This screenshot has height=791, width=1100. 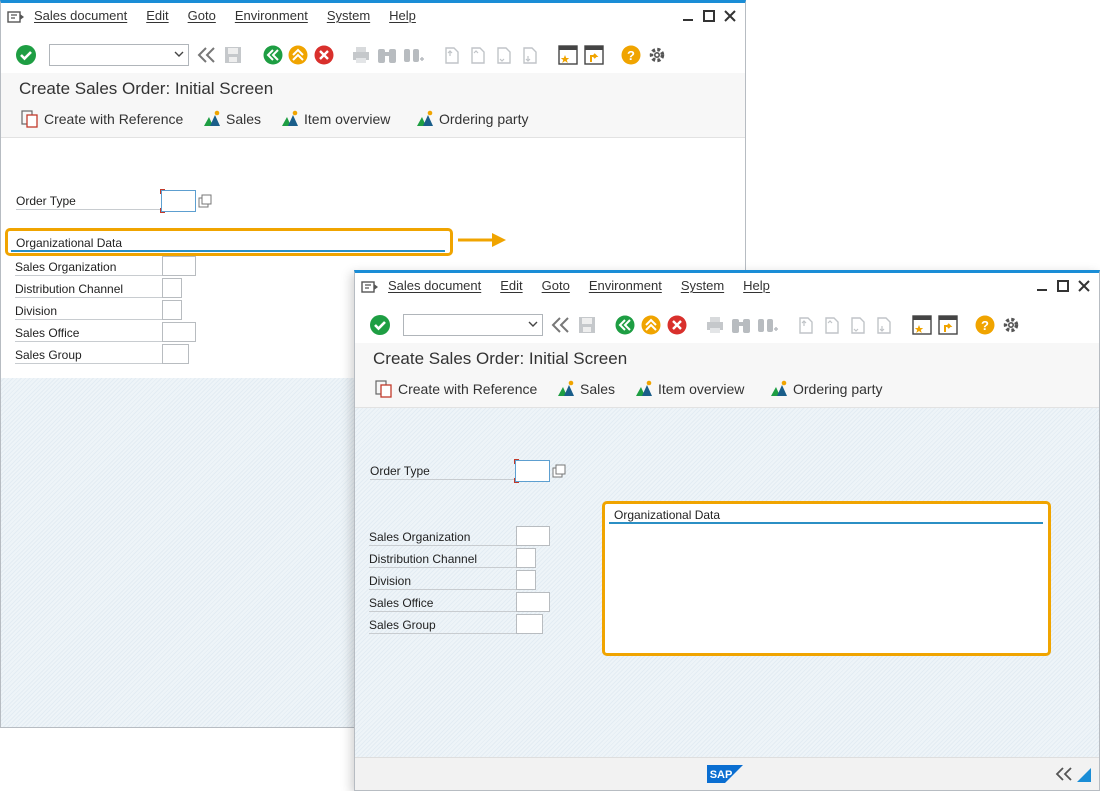 I want to click on sales-label: Sales, so click(x=244, y=119).